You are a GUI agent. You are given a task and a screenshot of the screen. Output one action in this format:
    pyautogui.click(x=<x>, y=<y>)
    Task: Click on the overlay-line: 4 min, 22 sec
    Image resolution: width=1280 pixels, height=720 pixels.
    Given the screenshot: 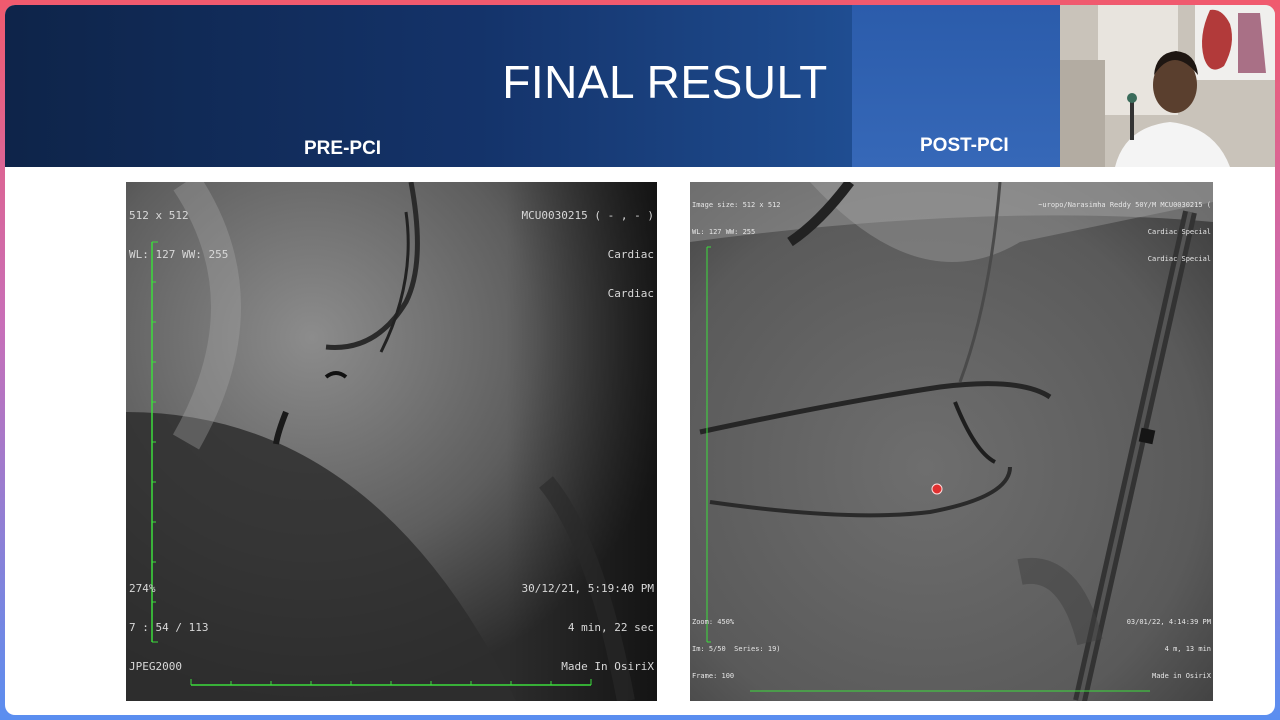 What is the action you would take?
    pyautogui.click(x=610, y=627)
    